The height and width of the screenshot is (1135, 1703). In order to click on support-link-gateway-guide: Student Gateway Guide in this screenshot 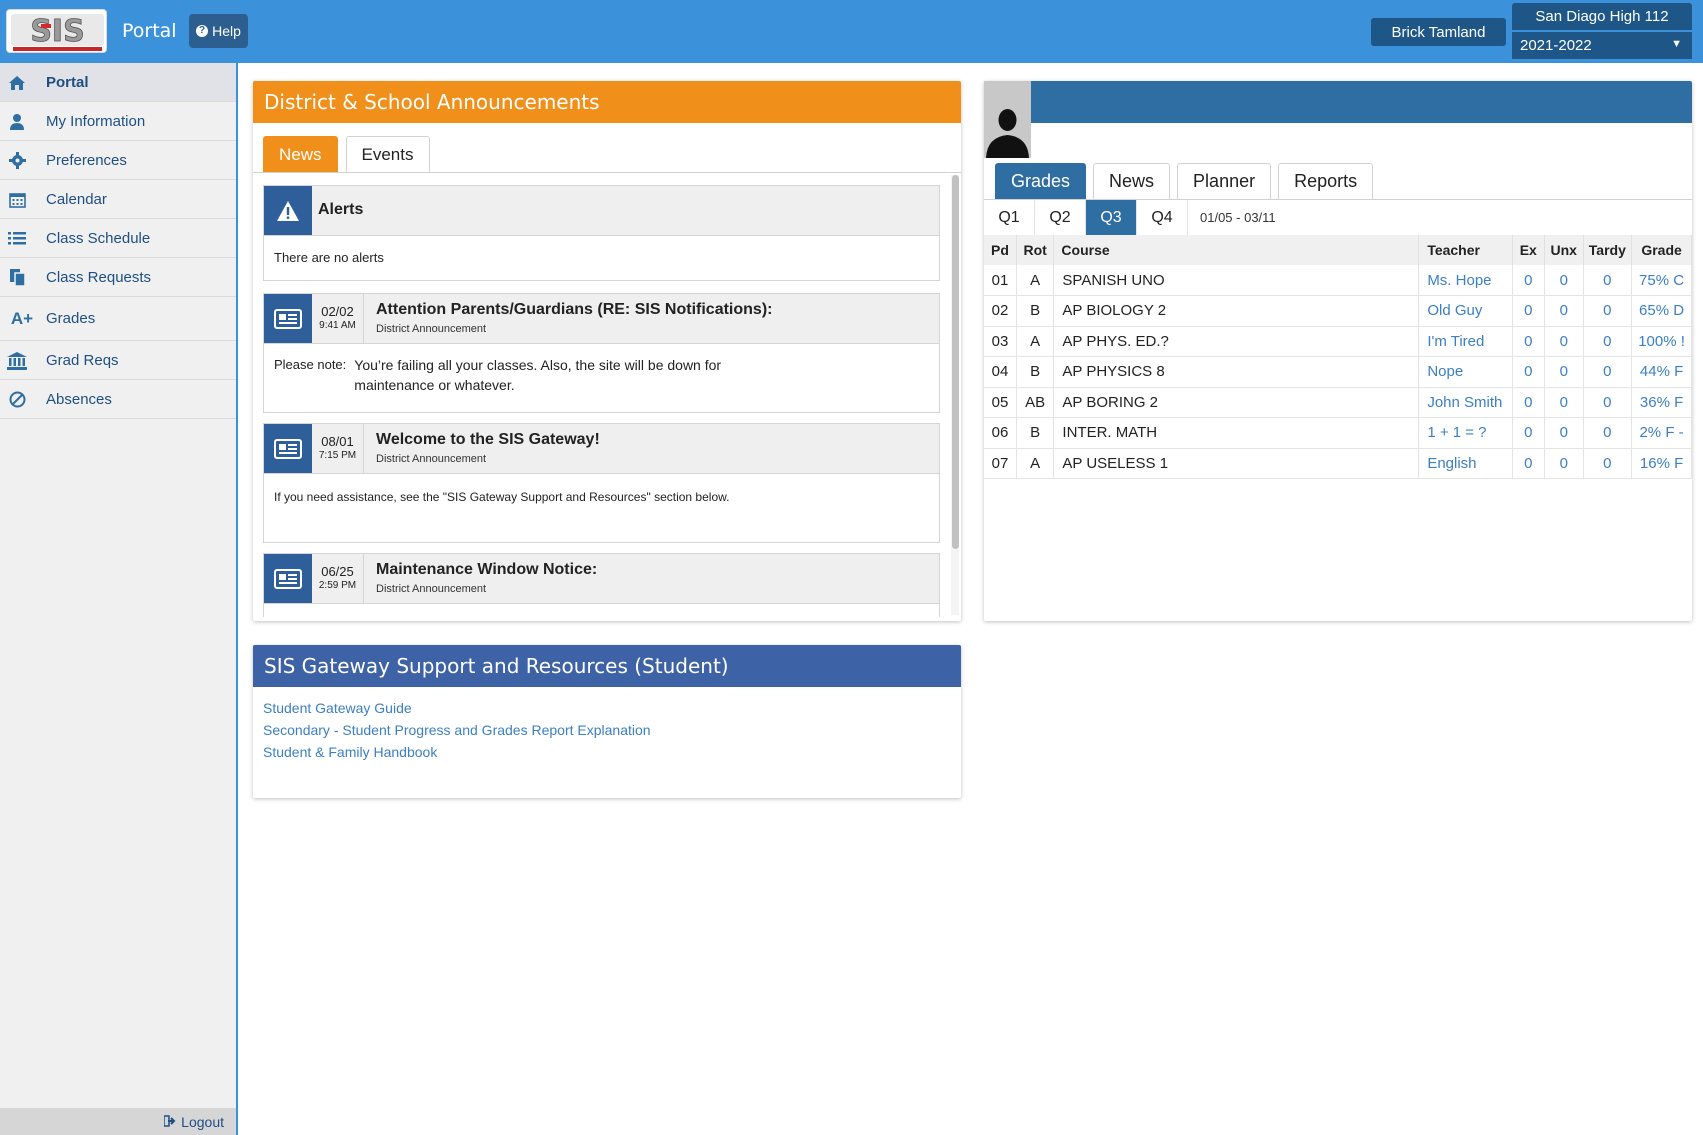, I will do `click(607, 708)`.